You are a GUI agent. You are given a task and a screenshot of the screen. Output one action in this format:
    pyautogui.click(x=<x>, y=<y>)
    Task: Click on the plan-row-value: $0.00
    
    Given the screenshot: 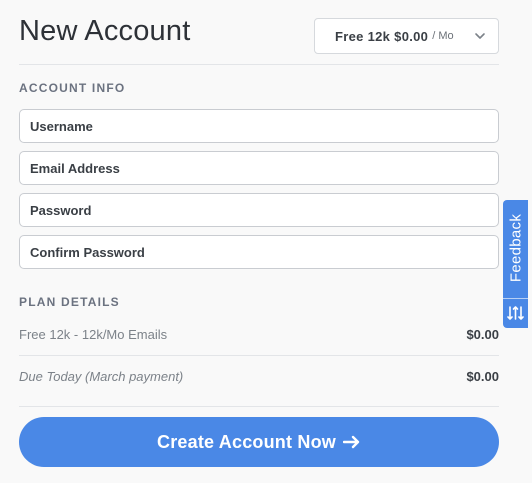 What is the action you would take?
    pyautogui.click(x=482, y=334)
    